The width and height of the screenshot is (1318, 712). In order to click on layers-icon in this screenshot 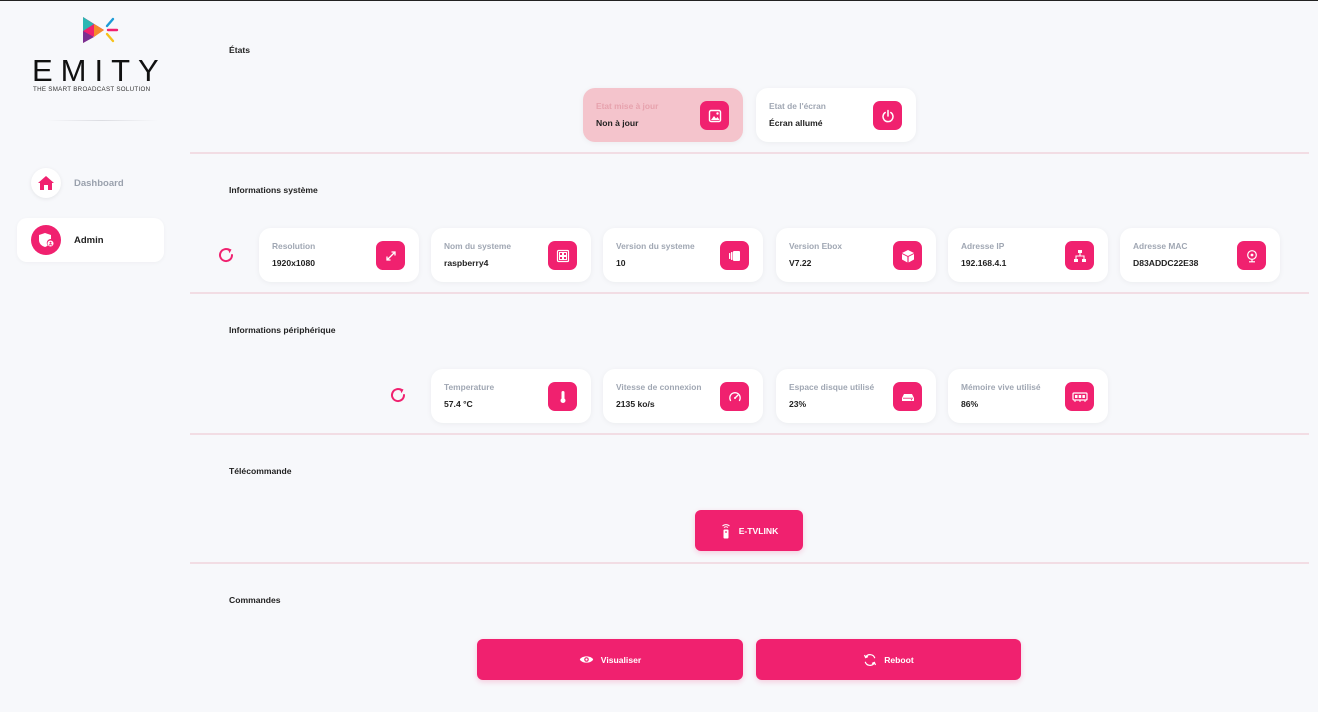, I will do `click(734, 255)`.